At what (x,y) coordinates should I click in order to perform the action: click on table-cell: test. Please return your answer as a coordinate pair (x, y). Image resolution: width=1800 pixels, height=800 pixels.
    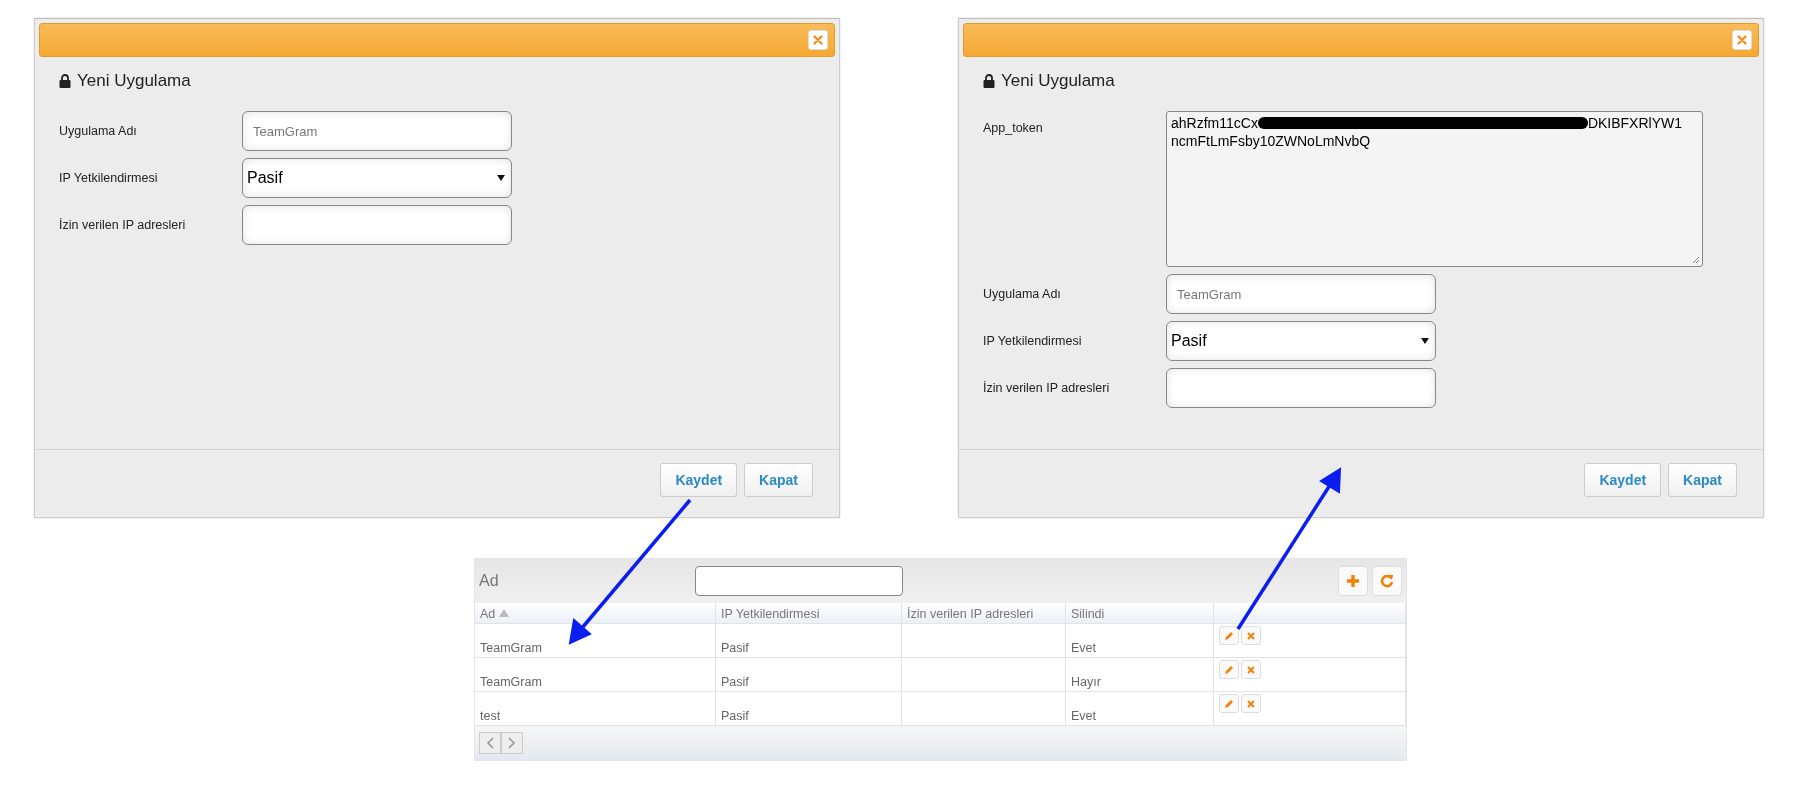
    Looking at the image, I should click on (490, 716).